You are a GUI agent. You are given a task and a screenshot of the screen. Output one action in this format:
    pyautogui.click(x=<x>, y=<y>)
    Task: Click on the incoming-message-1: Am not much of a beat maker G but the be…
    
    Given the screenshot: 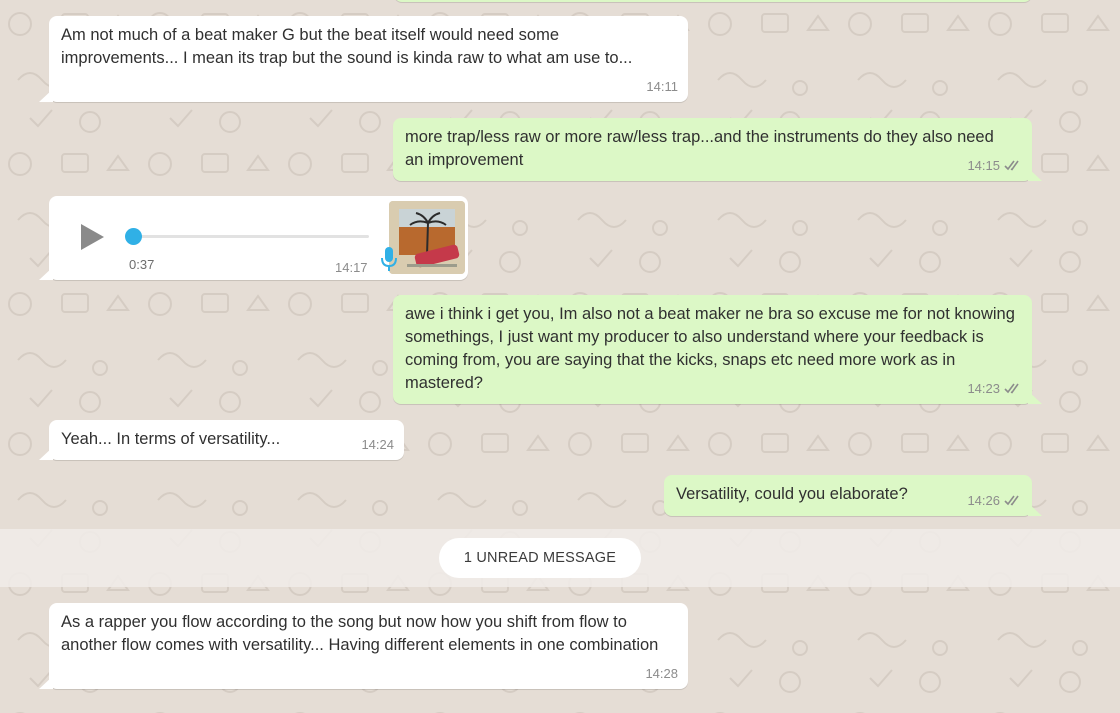 What is the action you would take?
    pyautogui.click(x=363, y=59)
    